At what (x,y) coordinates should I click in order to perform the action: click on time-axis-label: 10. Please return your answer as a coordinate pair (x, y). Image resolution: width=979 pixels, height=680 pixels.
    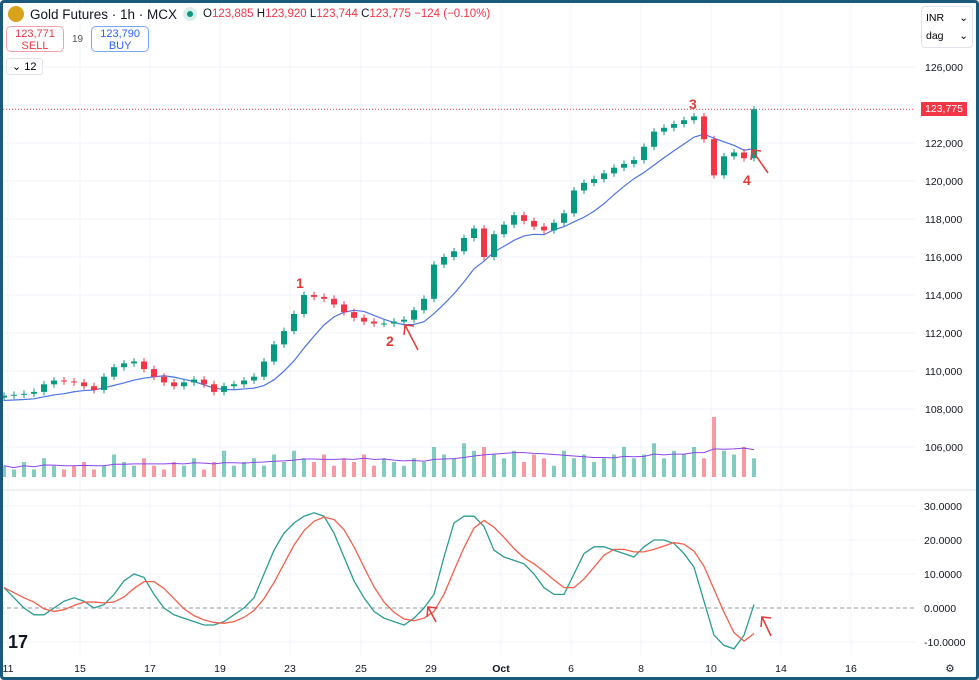
    Looking at the image, I should click on (711, 669).